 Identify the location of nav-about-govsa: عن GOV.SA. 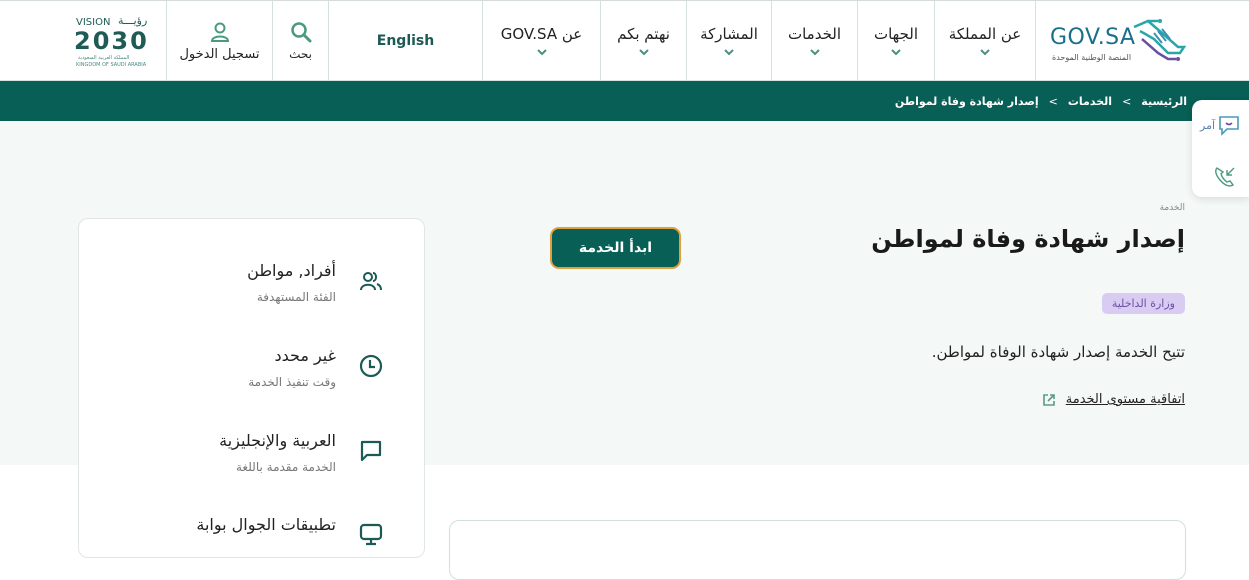
(541, 41).